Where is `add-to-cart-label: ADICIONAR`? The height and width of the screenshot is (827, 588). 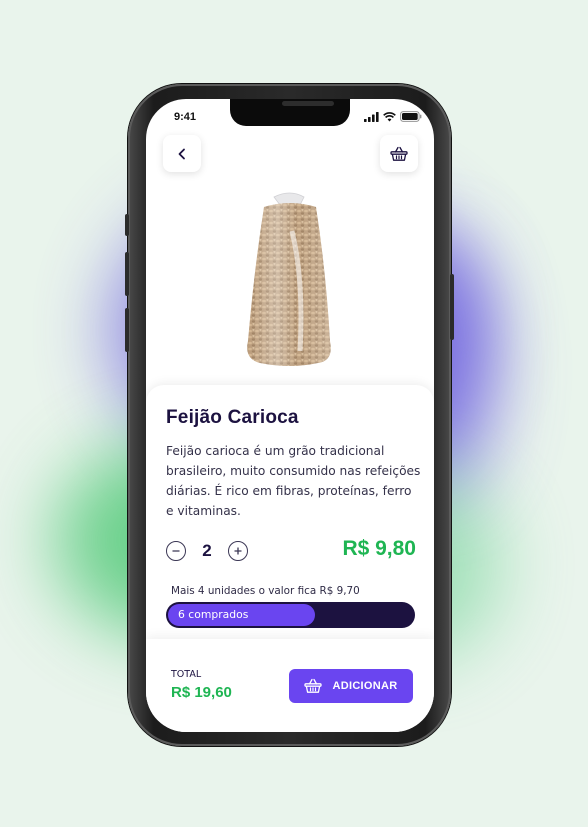 add-to-cart-label: ADICIONAR is located at coordinates (365, 686).